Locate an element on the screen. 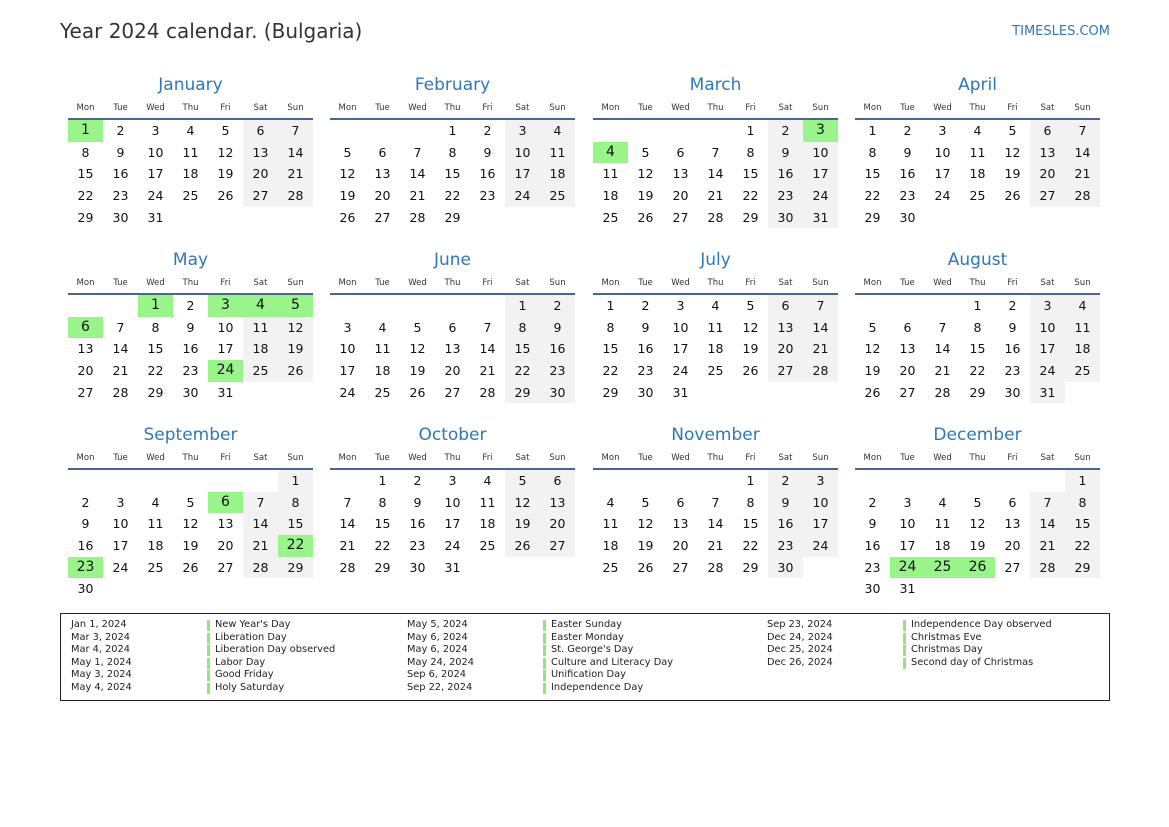 The image size is (1169, 827). holiday-name: Christmas Day is located at coordinates (947, 650).